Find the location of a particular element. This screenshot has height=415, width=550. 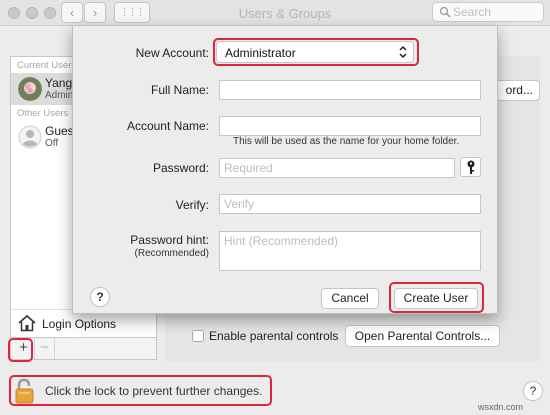

verify-field: Verify is located at coordinates (350, 204).